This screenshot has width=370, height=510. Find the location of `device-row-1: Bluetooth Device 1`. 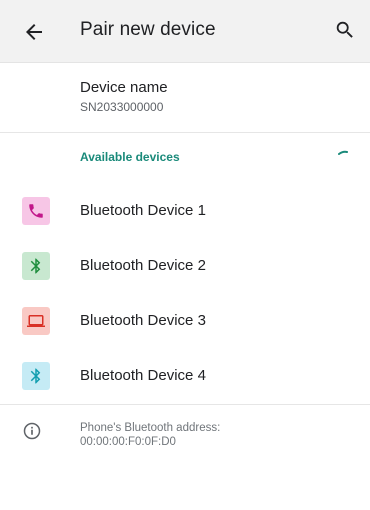

device-row-1: Bluetooth Device 1 is located at coordinates (185, 212).